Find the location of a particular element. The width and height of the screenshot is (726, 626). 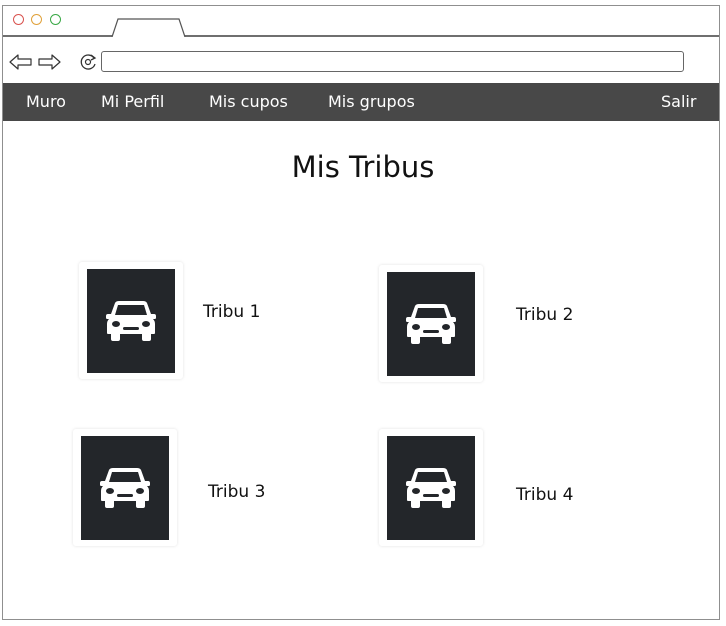

minimize-window-icon is located at coordinates (36, 19).